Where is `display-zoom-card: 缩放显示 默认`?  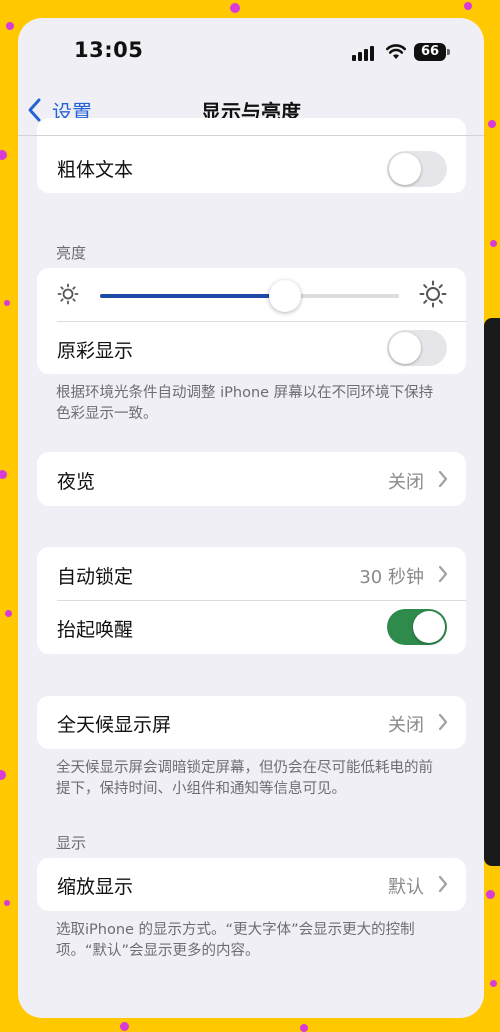 display-zoom-card: 缩放显示 默认 is located at coordinates (251, 884).